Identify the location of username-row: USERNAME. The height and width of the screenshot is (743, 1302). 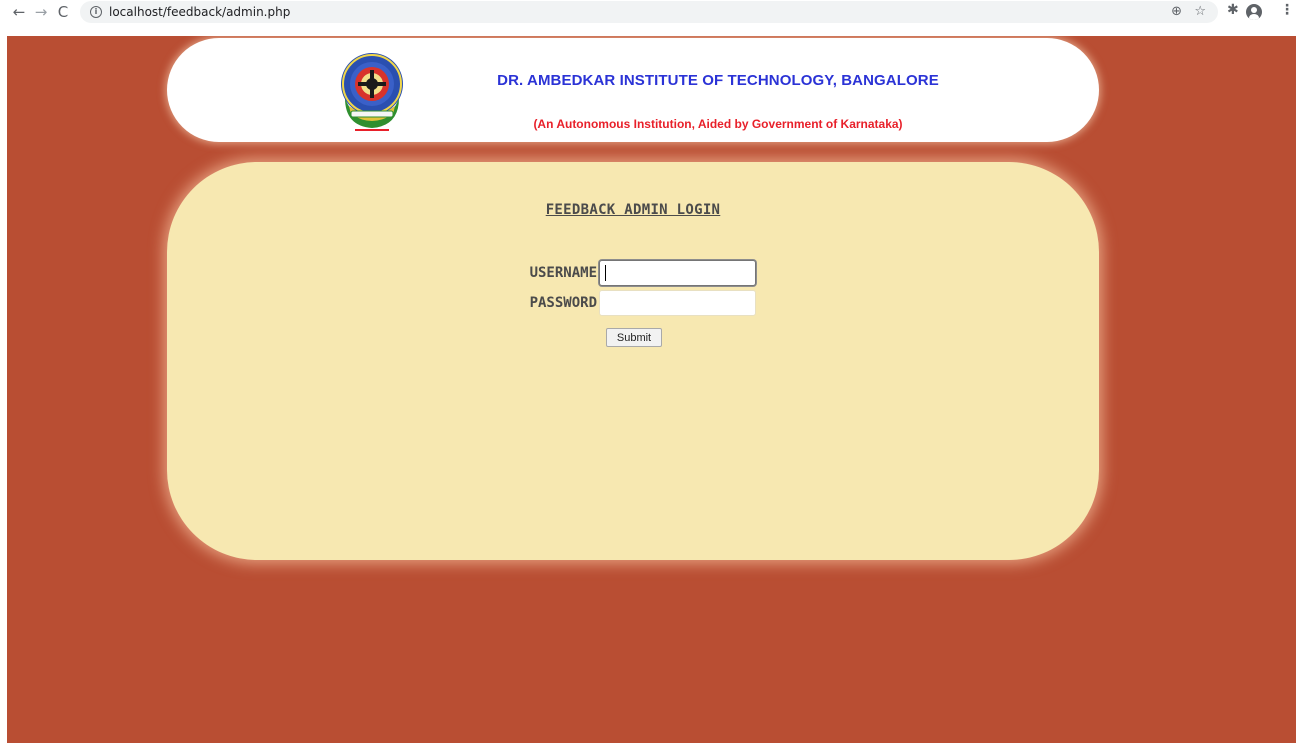
(633, 273).